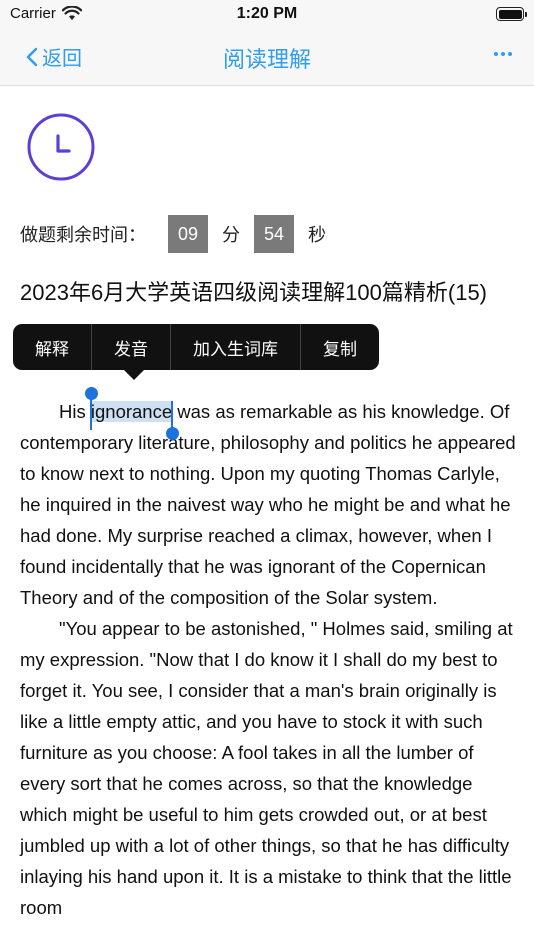 Image resolution: width=534 pixels, height=950 pixels. Describe the element at coordinates (61, 147) in the screenshot. I see `clock-icon` at that location.